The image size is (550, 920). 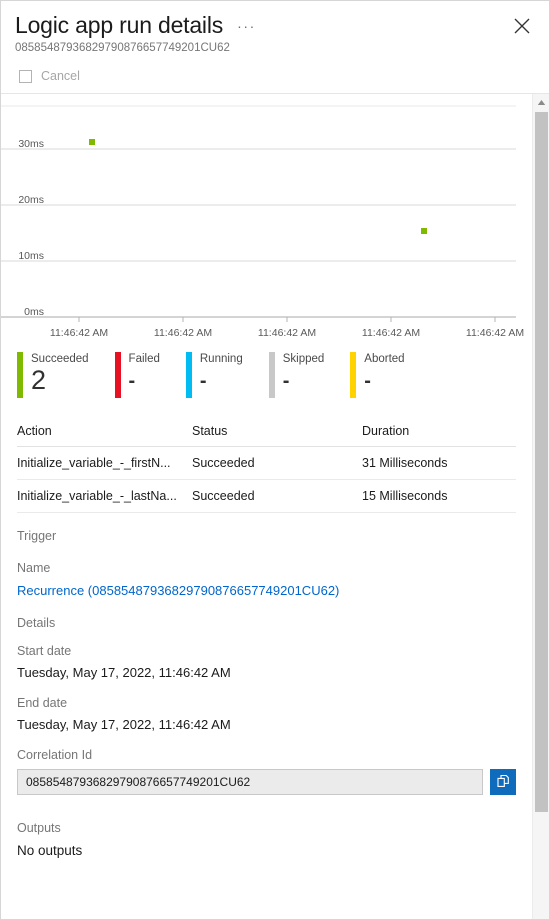 What do you see at coordinates (221, 359) in the screenshot?
I see `status-tile-label: Running` at bounding box center [221, 359].